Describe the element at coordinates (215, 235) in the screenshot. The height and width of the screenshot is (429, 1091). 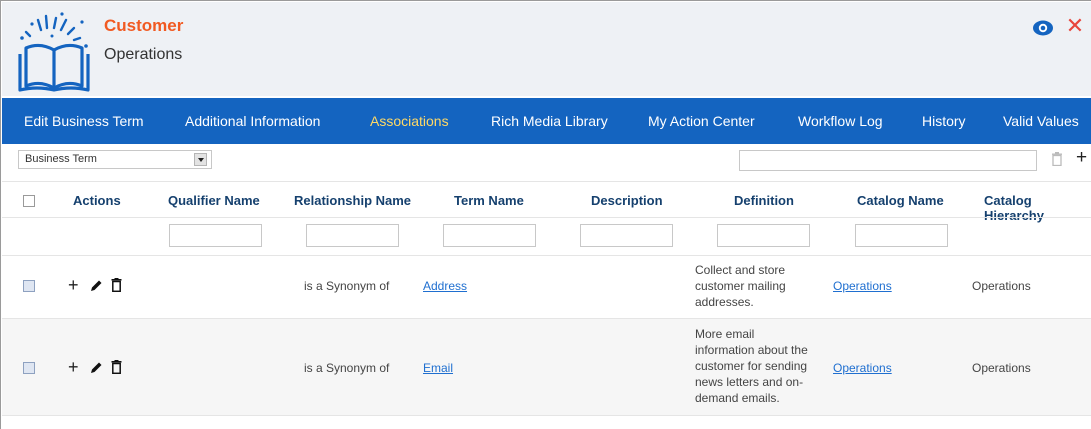
I see `filter-qualifier-name` at that location.